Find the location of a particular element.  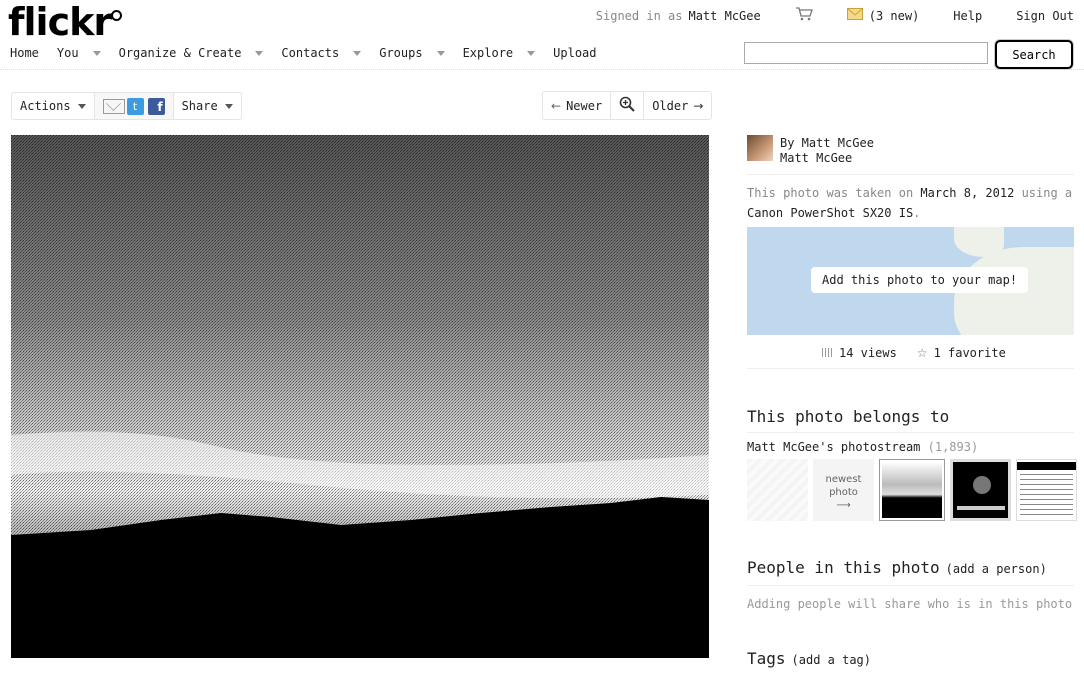

views-icon is located at coordinates (827, 352).